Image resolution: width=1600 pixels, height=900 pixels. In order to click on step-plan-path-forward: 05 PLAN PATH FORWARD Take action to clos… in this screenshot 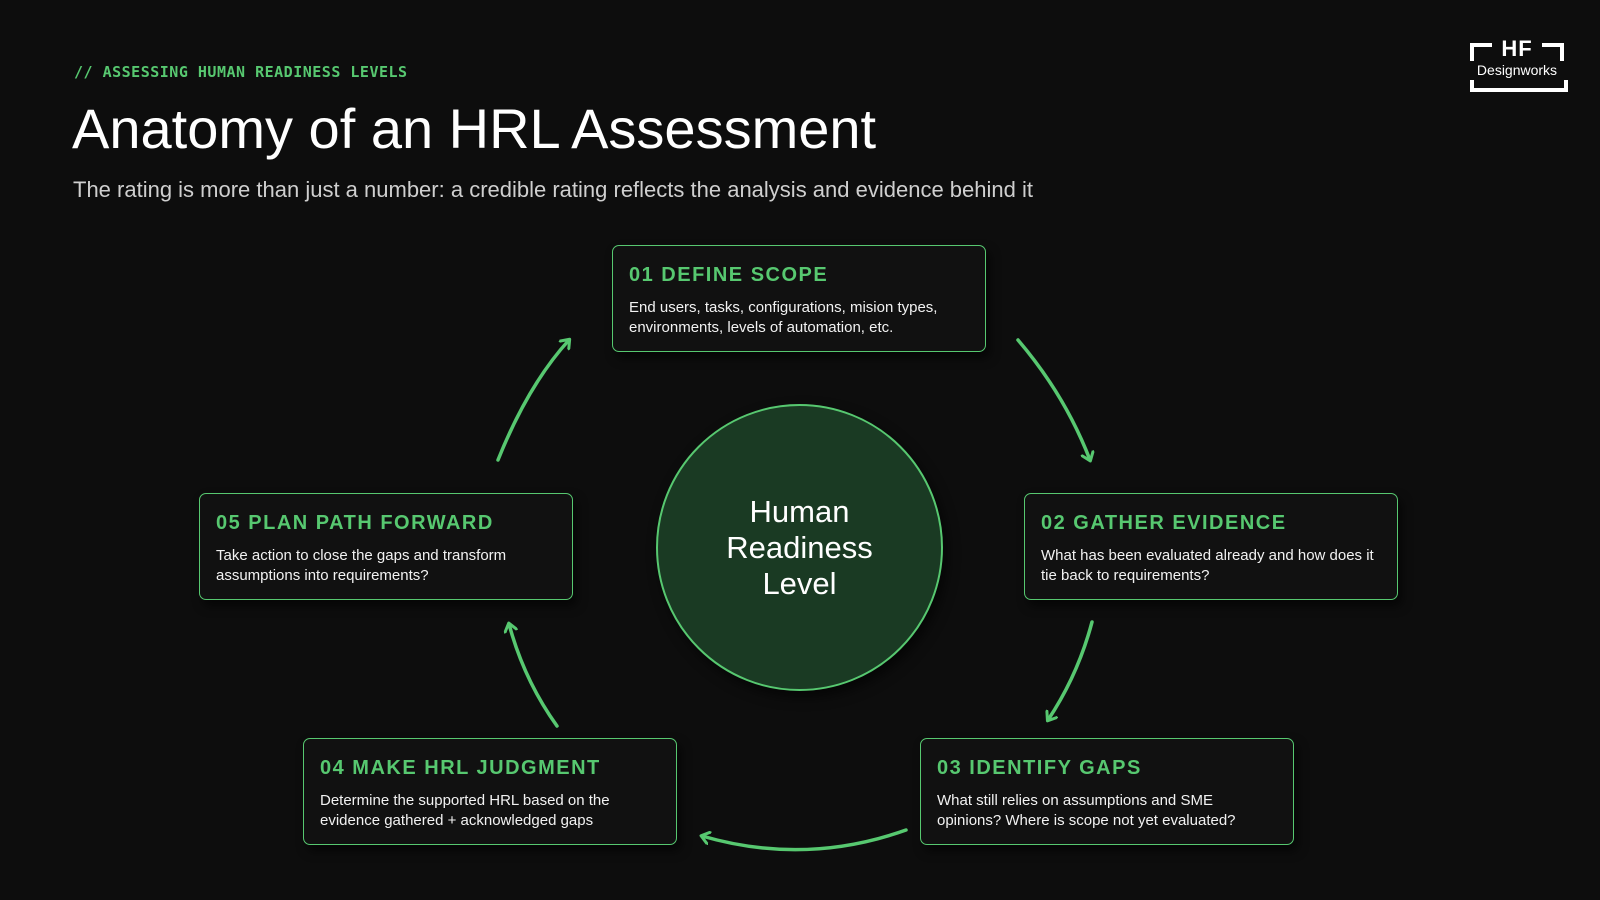, I will do `click(386, 546)`.